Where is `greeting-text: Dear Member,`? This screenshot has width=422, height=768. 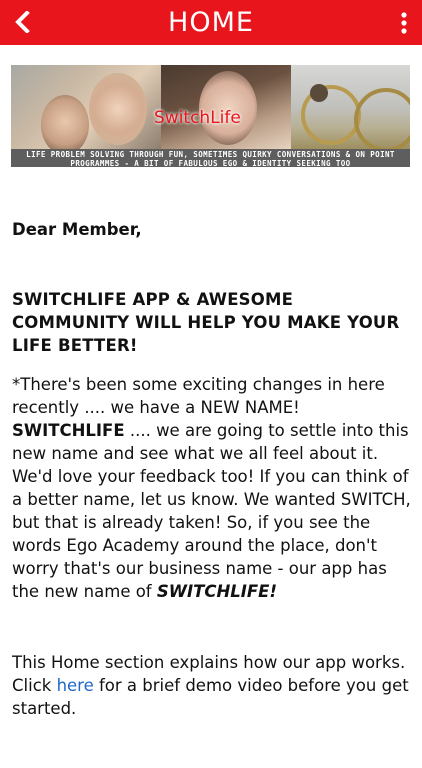 greeting-text: Dear Member, is located at coordinates (77, 229).